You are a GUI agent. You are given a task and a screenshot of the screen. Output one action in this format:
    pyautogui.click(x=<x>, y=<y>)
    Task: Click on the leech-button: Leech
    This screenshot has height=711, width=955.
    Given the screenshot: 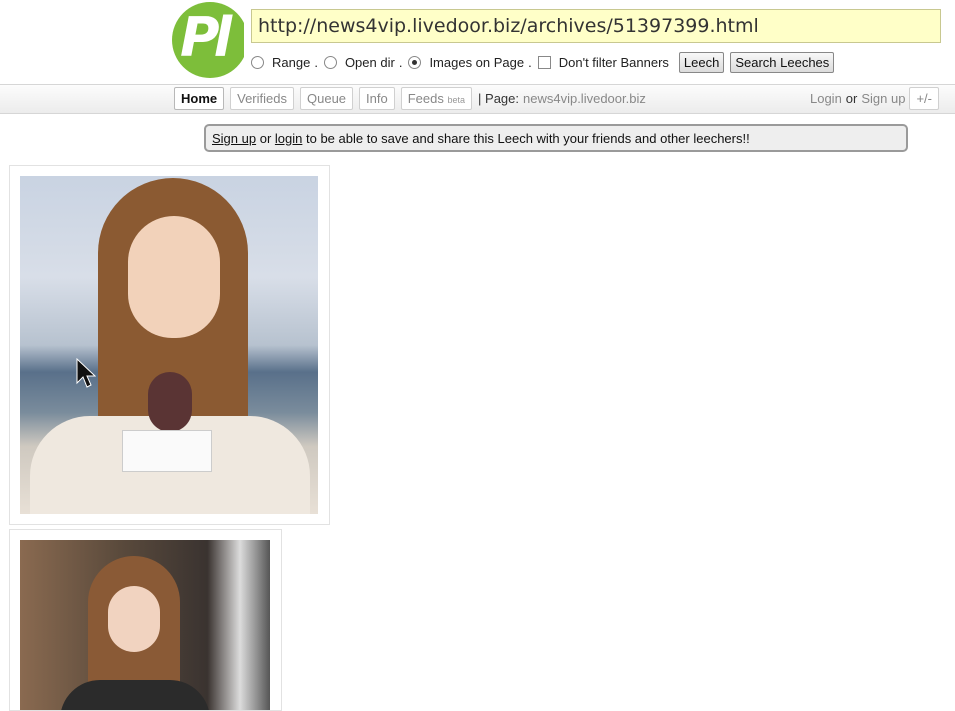 What is the action you would take?
    pyautogui.click(x=701, y=62)
    